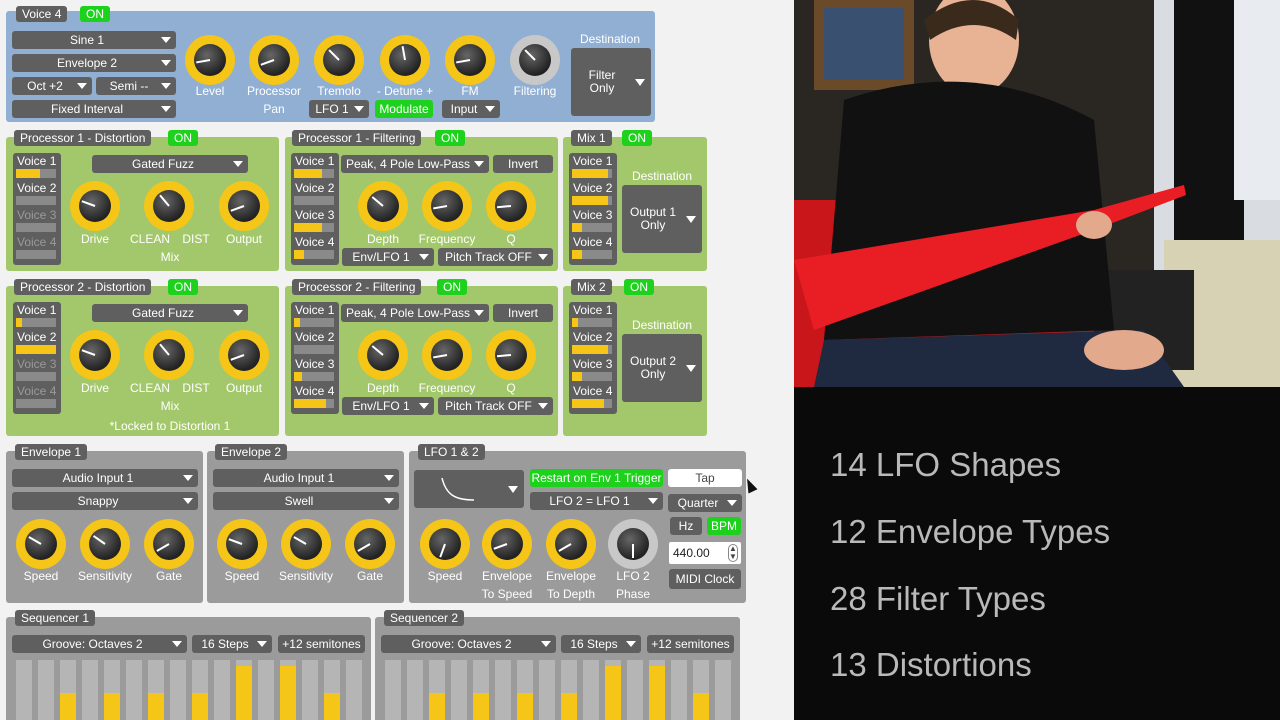  I want to click on processor1-filtering-on-toggle: ON, so click(450, 138).